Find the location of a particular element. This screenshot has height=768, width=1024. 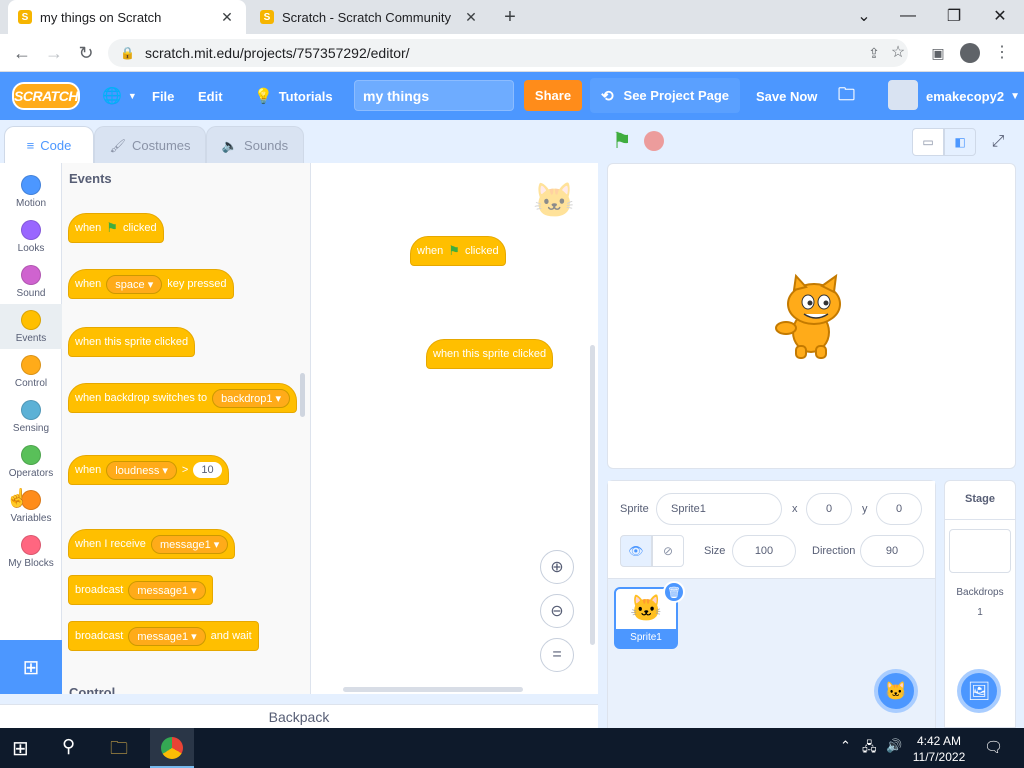

block-when-key-pressed: when space ▾ key pressed is located at coordinates (151, 284).